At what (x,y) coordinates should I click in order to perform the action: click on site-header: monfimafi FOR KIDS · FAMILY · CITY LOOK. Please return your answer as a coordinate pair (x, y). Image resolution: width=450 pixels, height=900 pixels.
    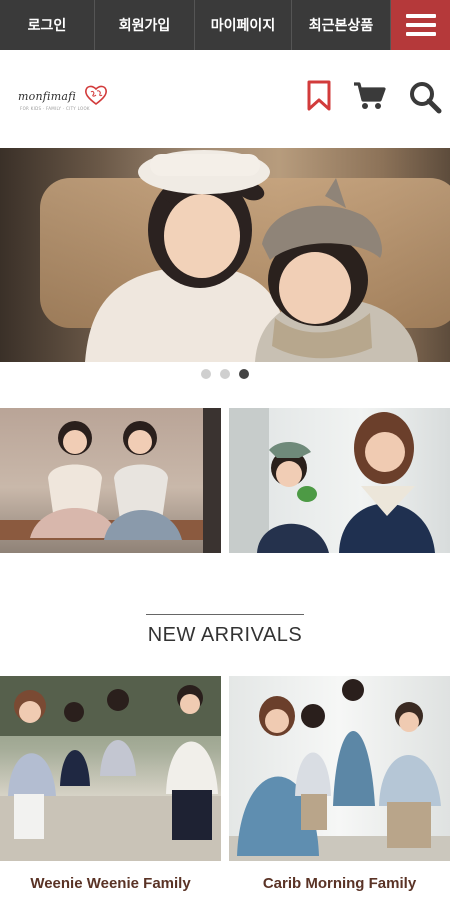
    Looking at the image, I should click on (225, 99).